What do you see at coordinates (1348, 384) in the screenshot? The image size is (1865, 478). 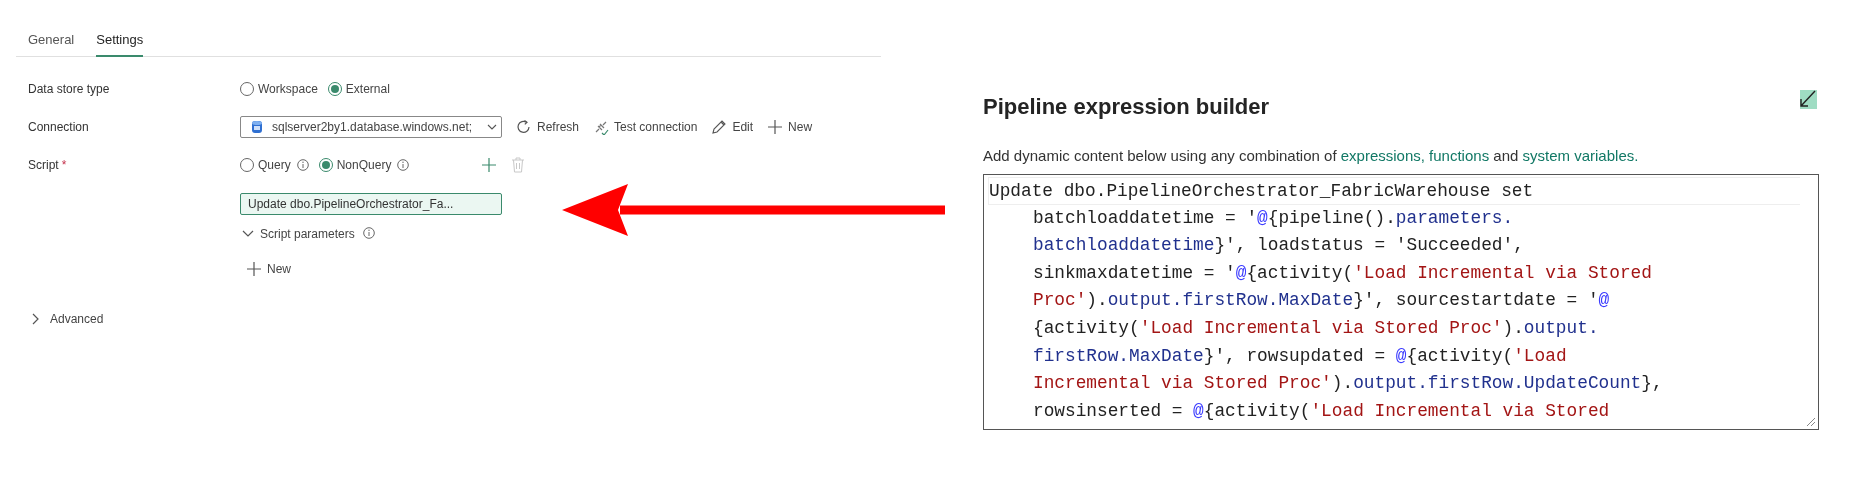 I see `code-line: Incremental via Stored Proc').output.firstRow.UpdateCount},` at bounding box center [1348, 384].